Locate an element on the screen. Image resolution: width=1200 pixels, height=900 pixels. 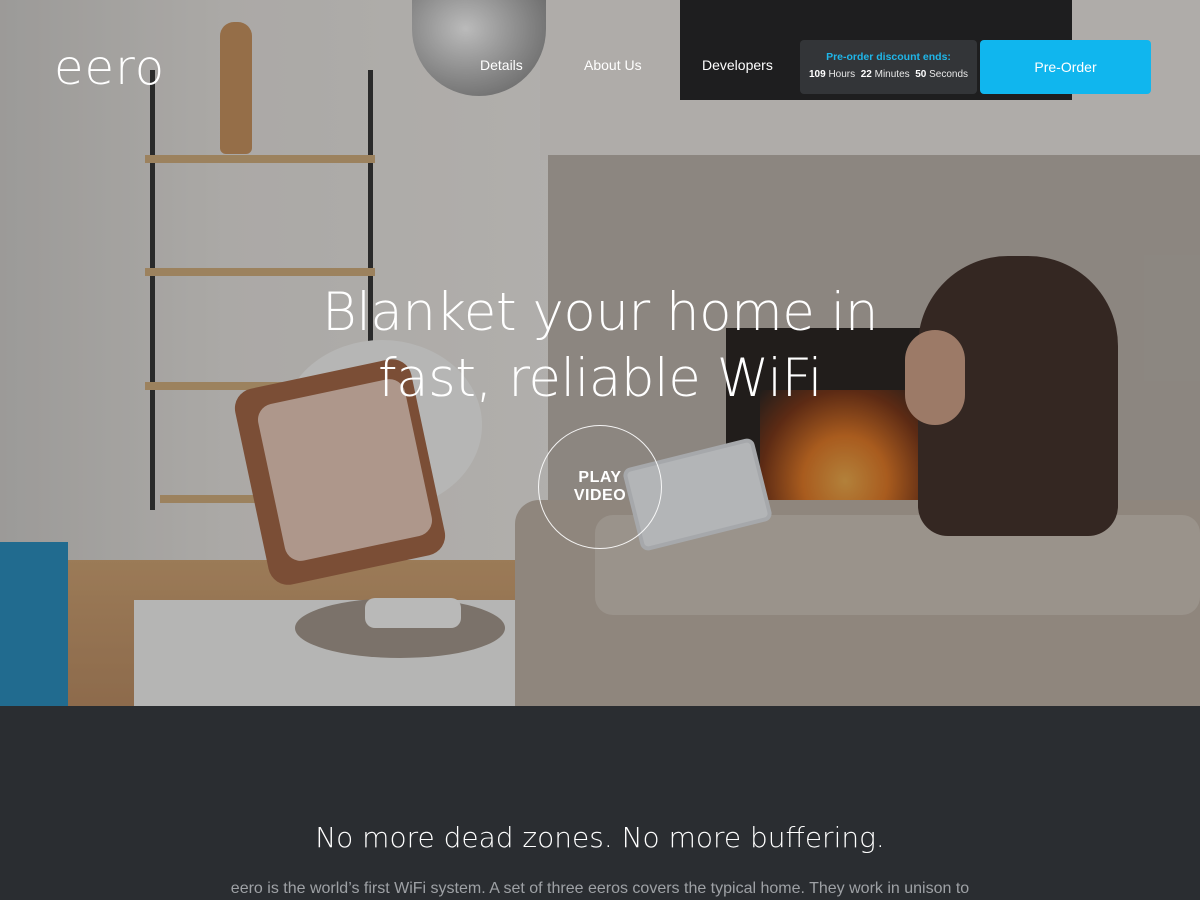
nav-link-about-us: About Us is located at coordinates (613, 65).